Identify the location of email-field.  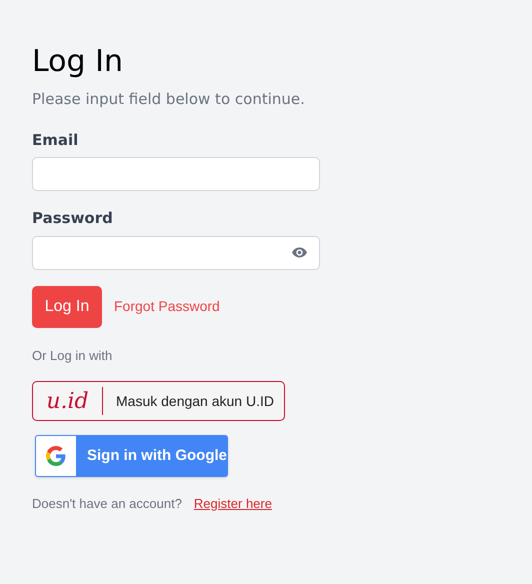
(176, 174).